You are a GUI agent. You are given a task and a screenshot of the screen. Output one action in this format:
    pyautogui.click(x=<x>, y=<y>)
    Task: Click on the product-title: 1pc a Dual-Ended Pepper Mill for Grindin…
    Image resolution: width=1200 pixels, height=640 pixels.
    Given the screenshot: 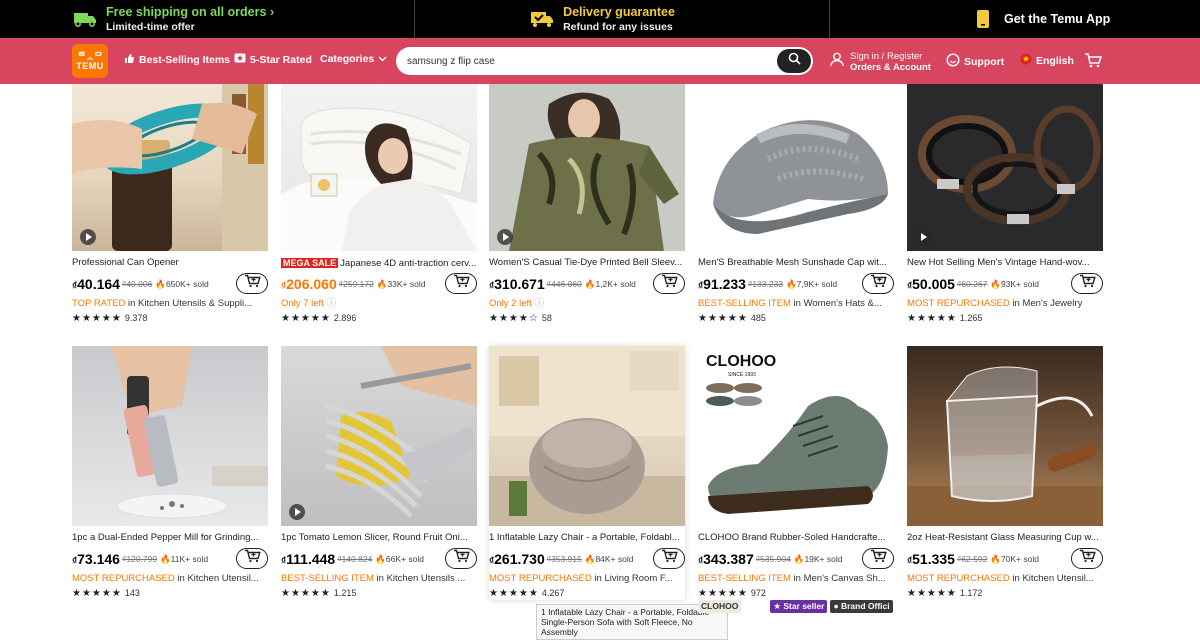 What is the action you would take?
    pyautogui.click(x=170, y=538)
    